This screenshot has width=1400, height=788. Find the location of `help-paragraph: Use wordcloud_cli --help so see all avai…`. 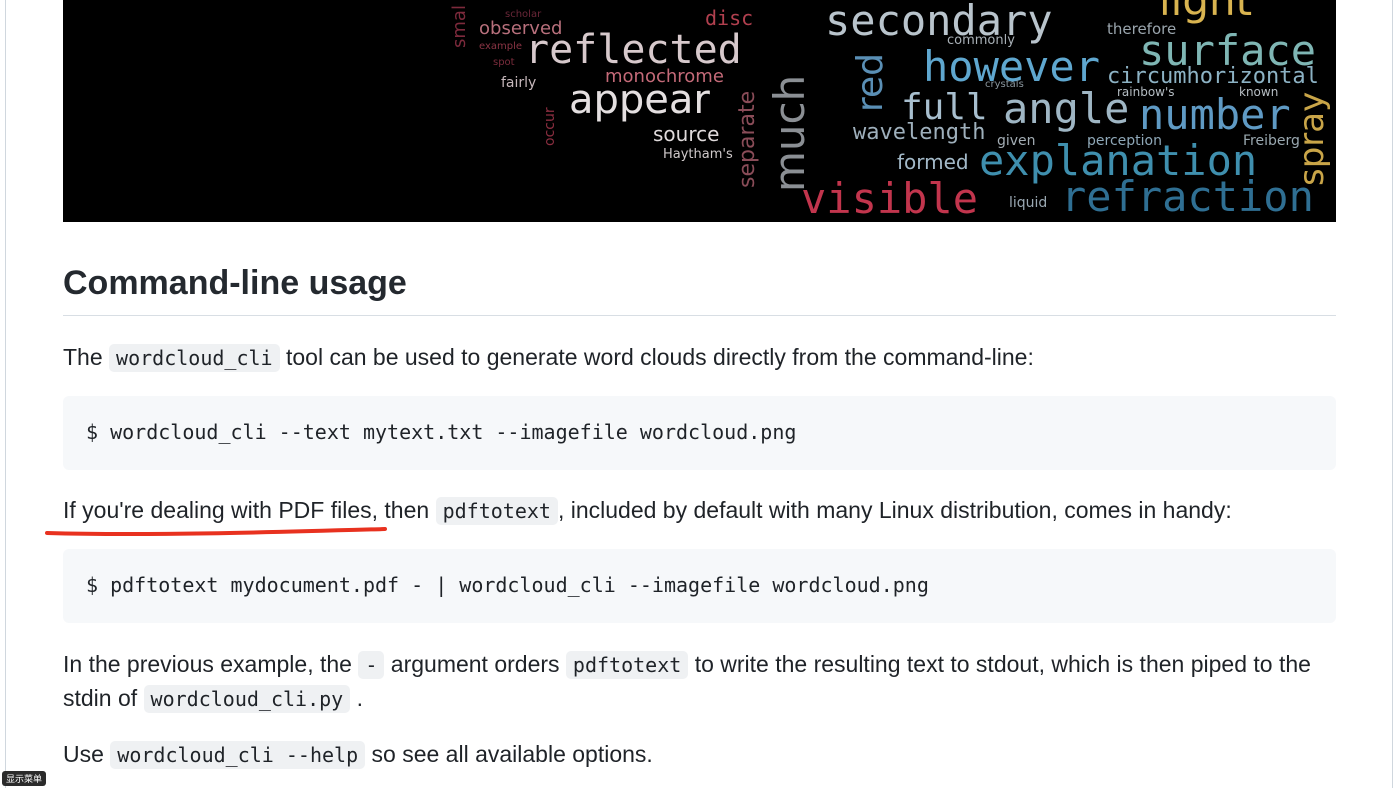

help-paragraph: Use wordcloud_cli --help so see all avai… is located at coordinates (358, 754).